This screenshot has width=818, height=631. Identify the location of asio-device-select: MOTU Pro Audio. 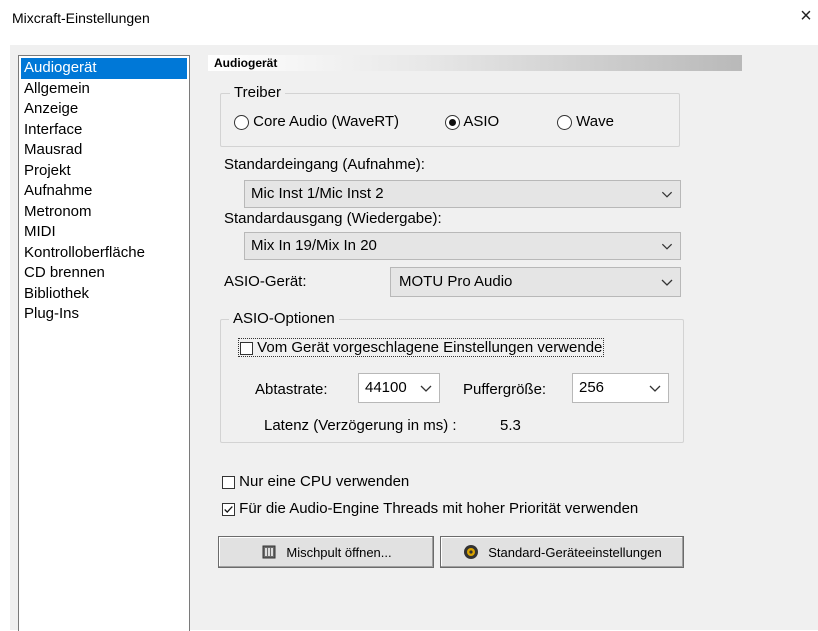
(535, 282).